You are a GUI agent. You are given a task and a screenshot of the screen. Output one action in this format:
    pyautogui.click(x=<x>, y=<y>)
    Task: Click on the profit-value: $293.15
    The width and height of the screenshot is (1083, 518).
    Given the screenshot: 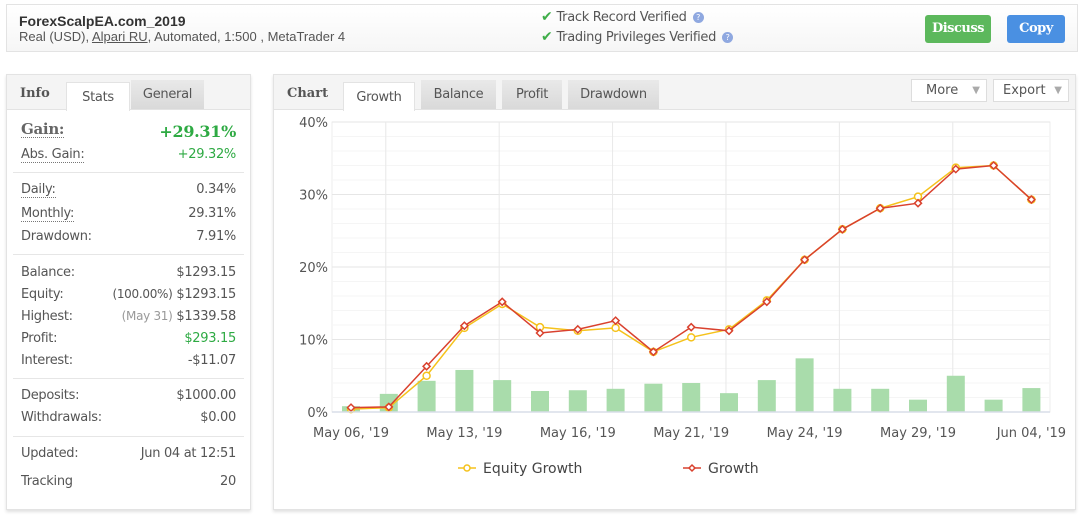 What is the action you would take?
    pyautogui.click(x=210, y=338)
    